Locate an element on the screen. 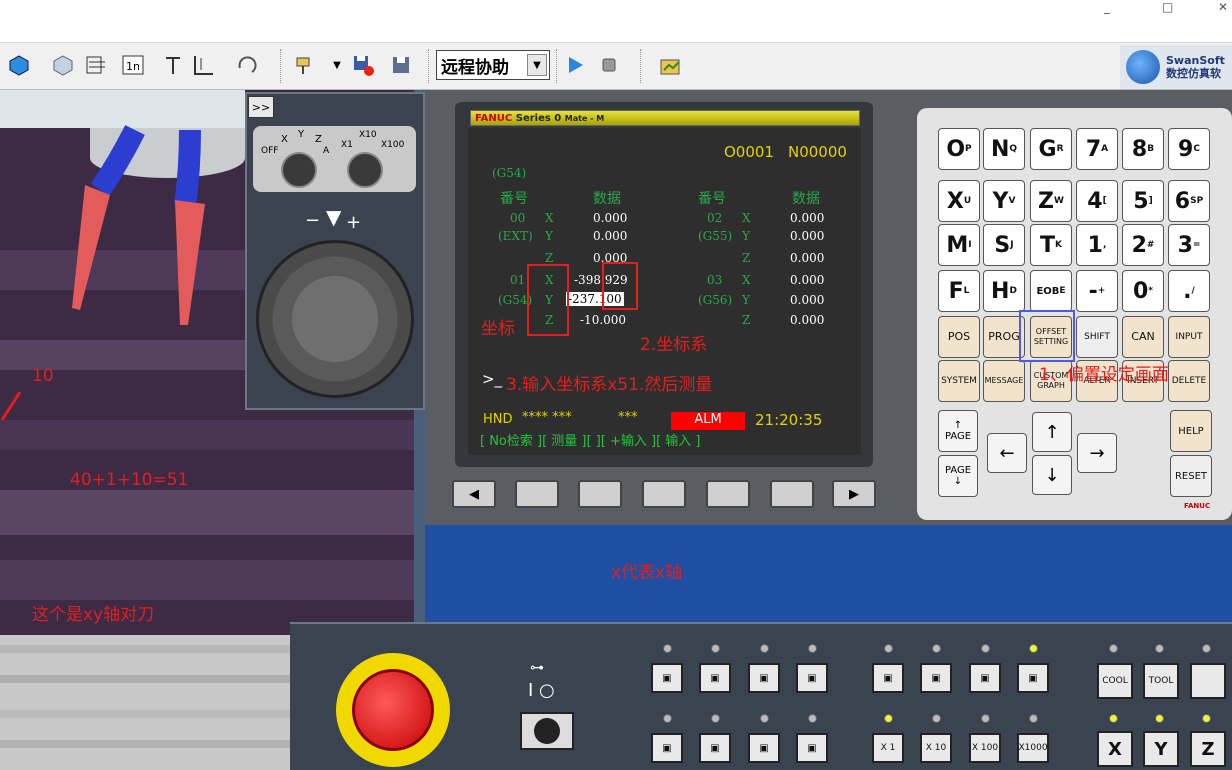 The height and width of the screenshot is (770, 1232). probe-icon is located at coordinates (307, 65).